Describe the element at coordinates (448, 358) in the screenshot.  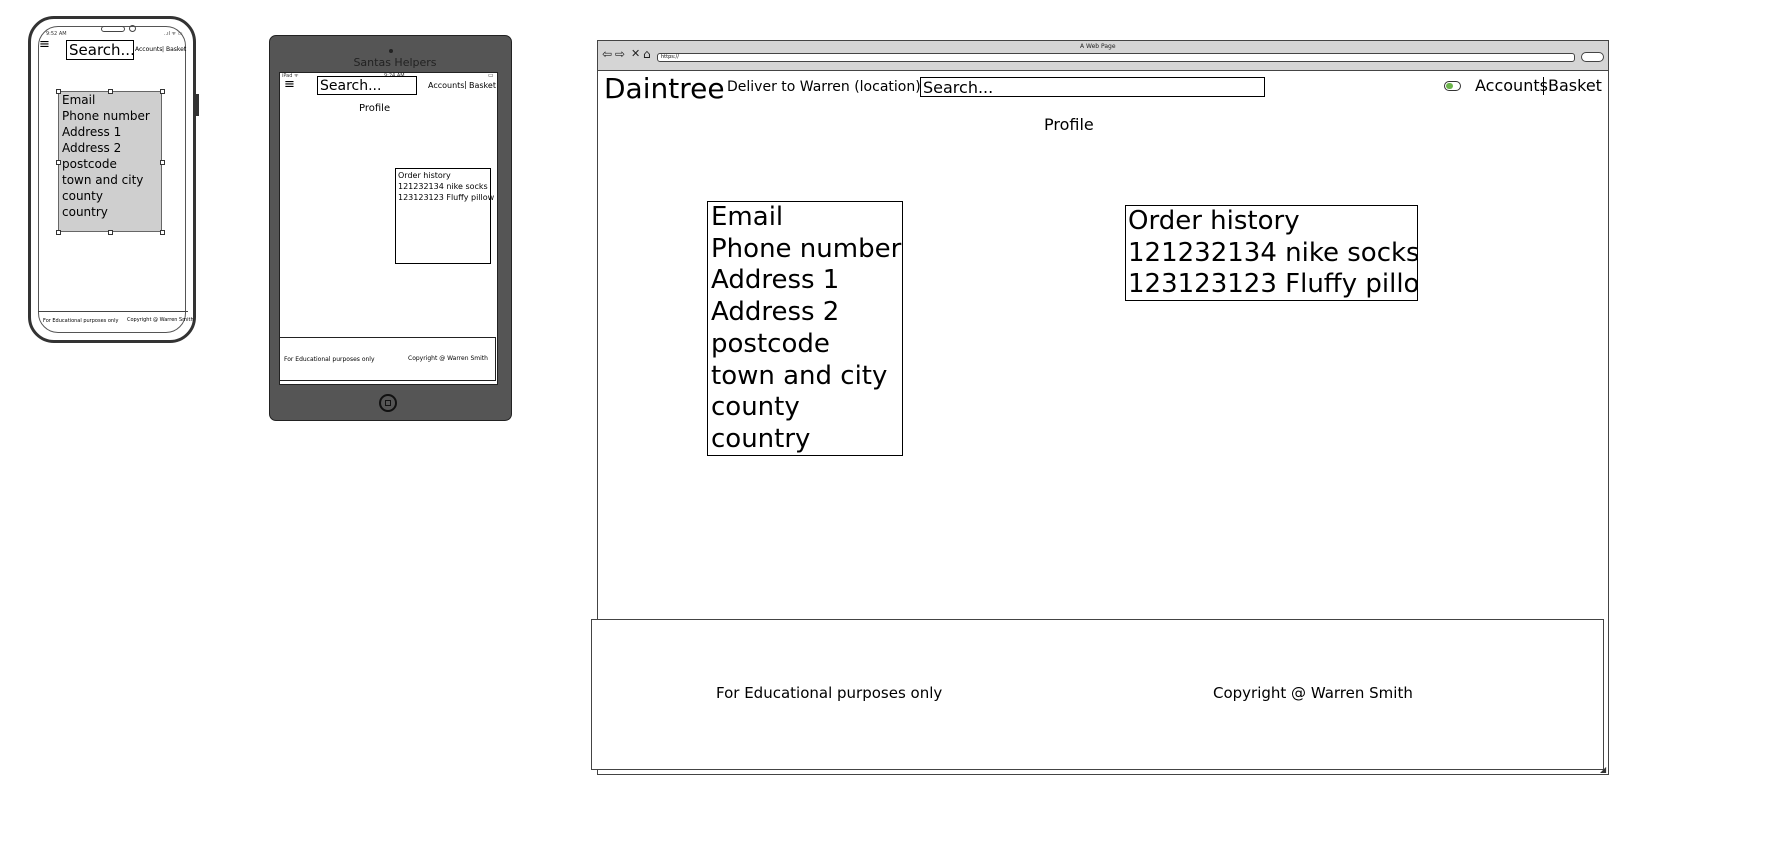
I see `tablet-footer-copyright: Copyright @ Warren Smith` at that location.